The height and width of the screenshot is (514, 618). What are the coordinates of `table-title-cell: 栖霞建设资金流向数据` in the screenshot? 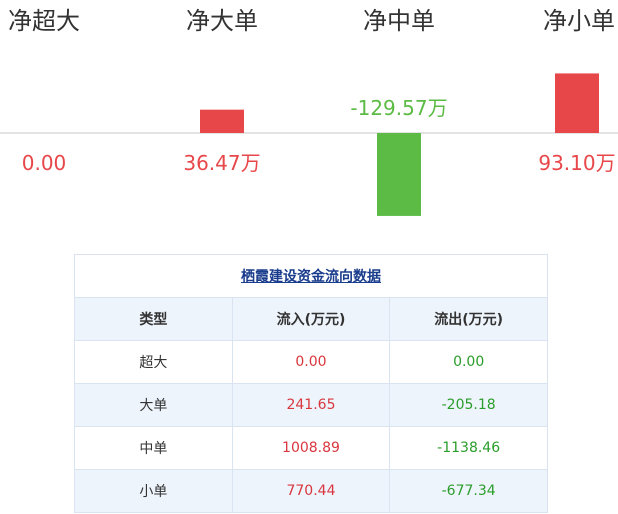 It's located at (311, 276).